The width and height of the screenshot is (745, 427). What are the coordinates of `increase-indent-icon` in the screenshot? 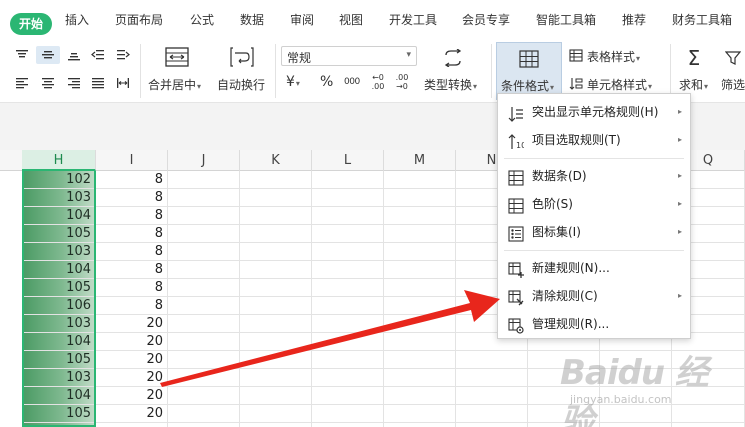 It's located at (123, 55).